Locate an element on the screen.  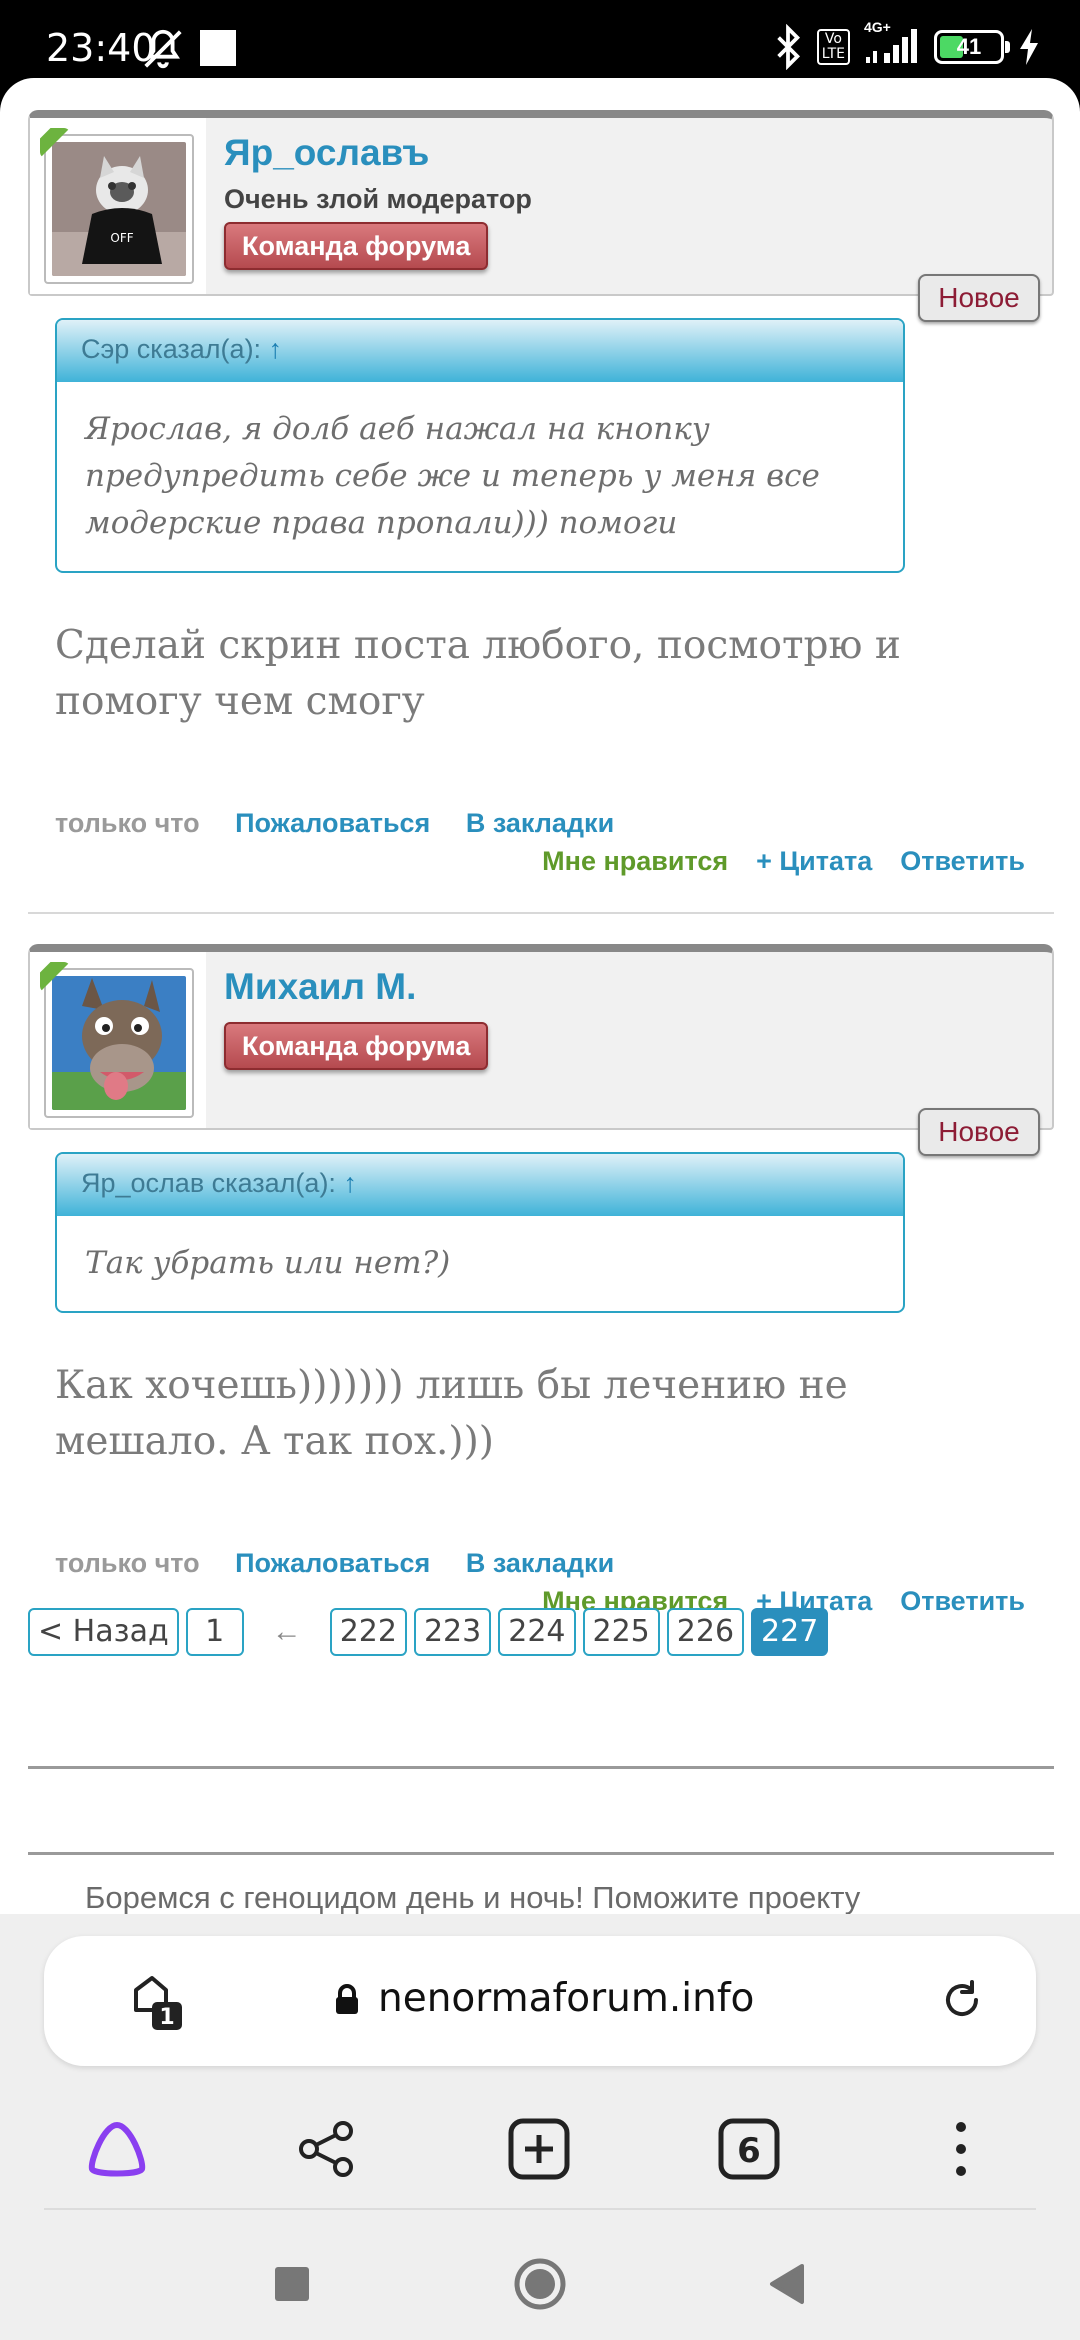
post-divider is located at coordinates (541, 913).